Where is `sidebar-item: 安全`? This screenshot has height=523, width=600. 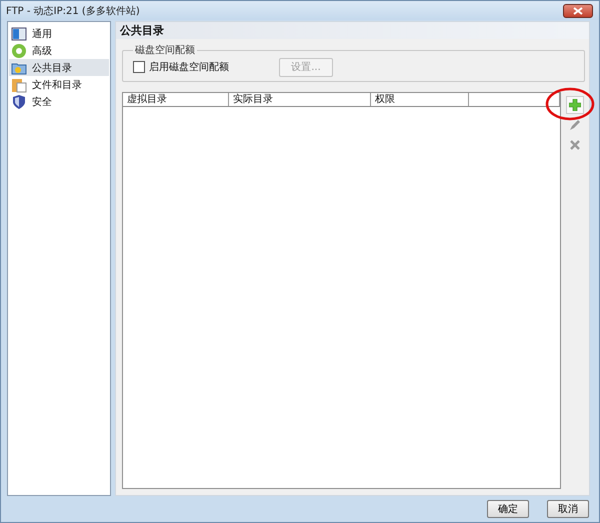 sidebar-item: 安全 is located at coordinates (59, 101).